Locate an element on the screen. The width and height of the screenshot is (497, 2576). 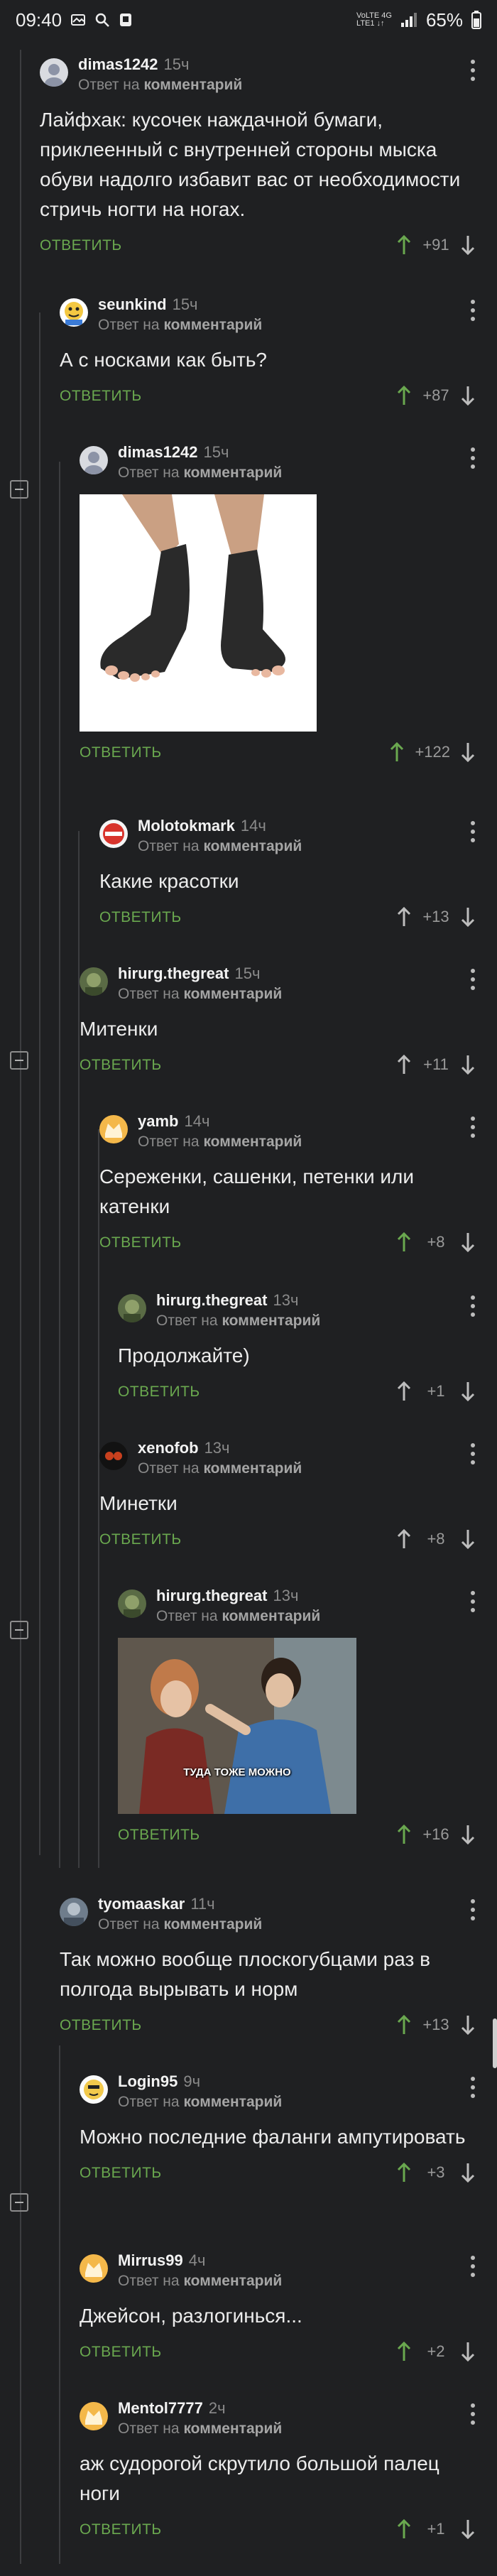
comment-author: seunkind 15ч is located at coordinates (148, 305).